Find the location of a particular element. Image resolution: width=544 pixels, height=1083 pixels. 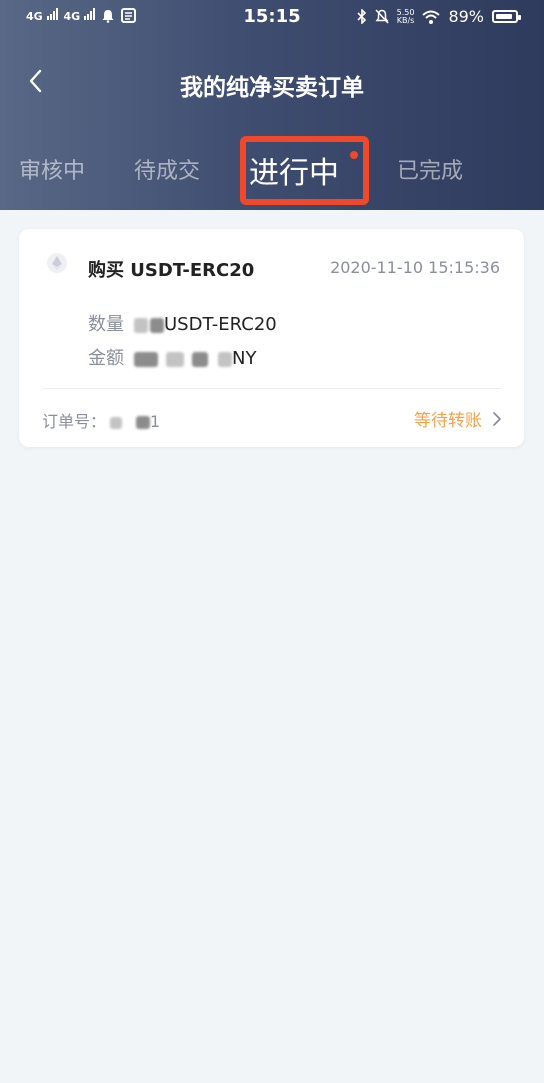

wifi-icon is located at coordinates (431, 17).